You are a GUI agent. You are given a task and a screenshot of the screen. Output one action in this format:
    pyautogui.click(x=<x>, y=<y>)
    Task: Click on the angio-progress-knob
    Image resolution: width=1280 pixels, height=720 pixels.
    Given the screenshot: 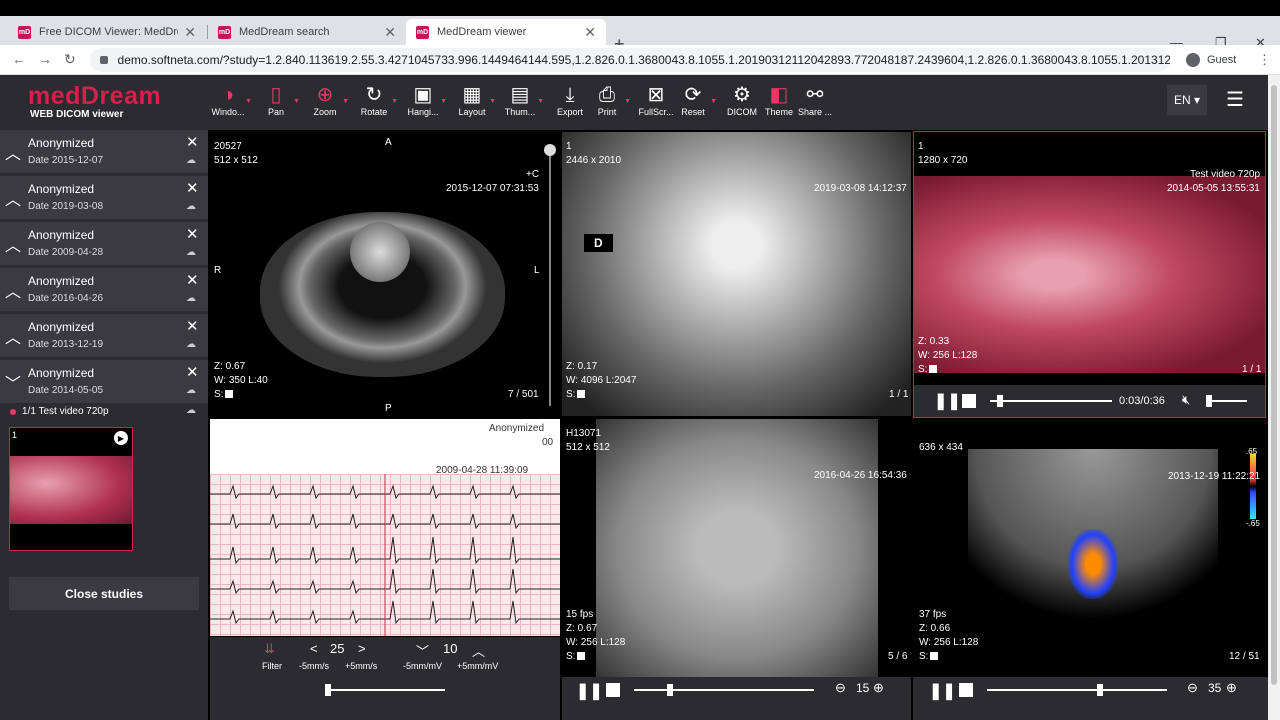 What is the action you would take?
    pyautogui.click(x=670, y=690)
    